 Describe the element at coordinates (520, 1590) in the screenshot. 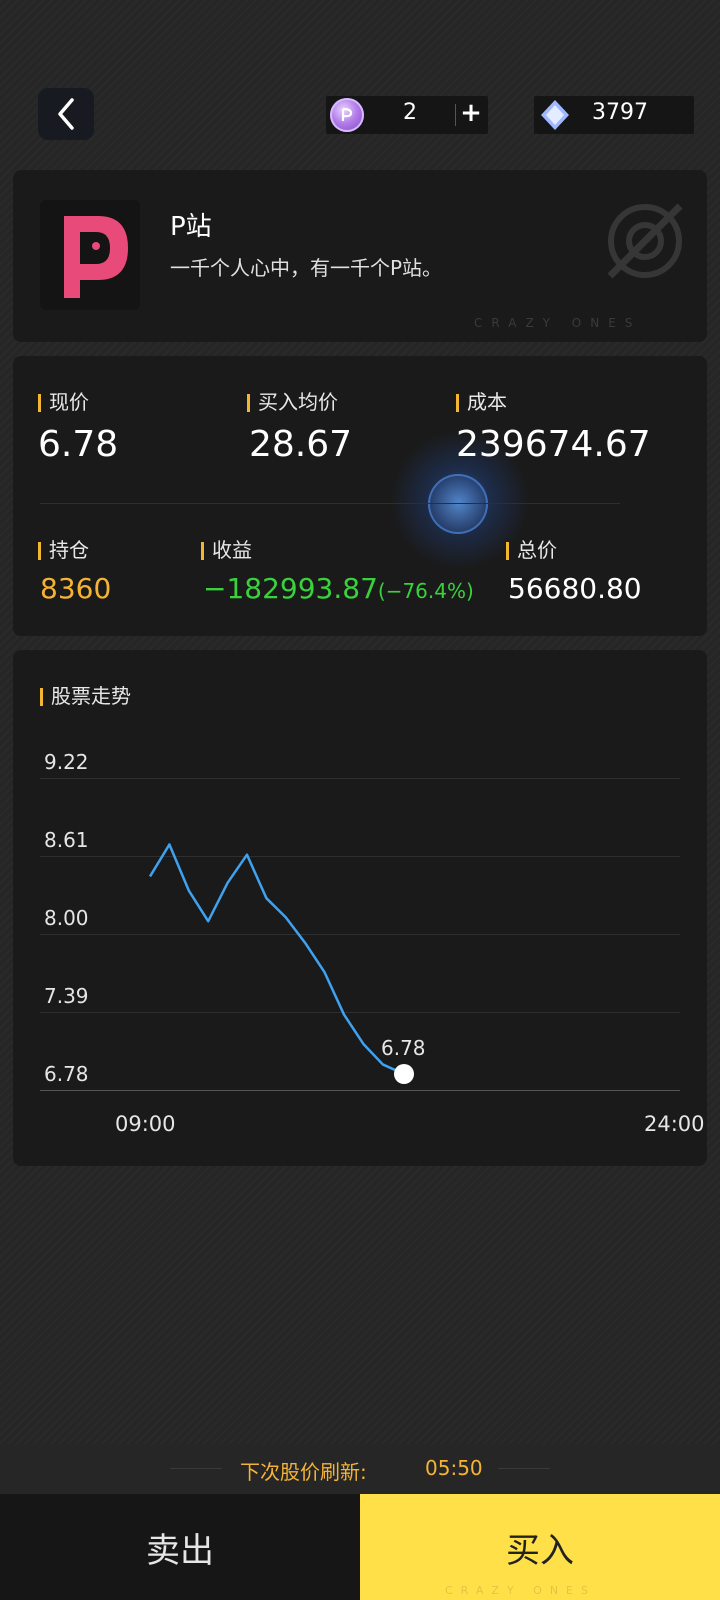

I see `buy-watermark: CRAZY ONES` at that location.